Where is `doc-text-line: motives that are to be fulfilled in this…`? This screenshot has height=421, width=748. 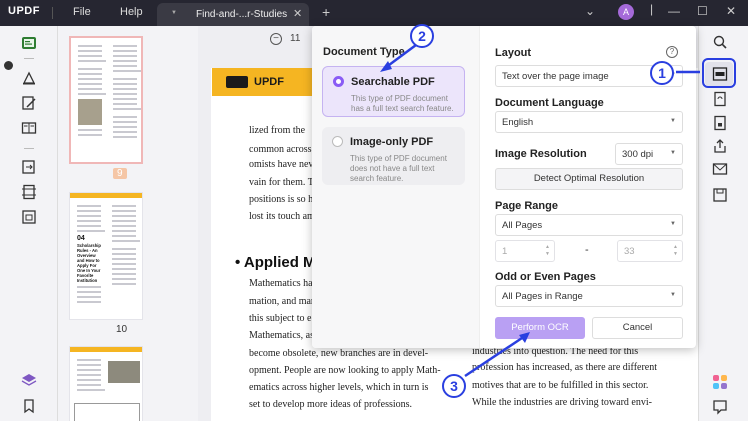
doc-text-line: motives that are to be fulfilled in this… is located at coordinates (560, 385).